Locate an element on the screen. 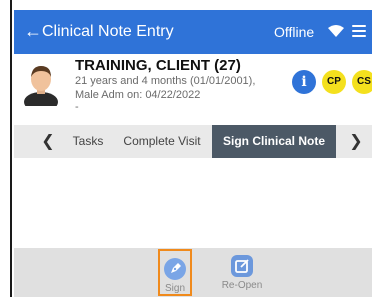 Image resolution: width=372 pixels, height=297 pixels. client-name: TRAINING, CLIENT (27) is located at coordinates (158, 65).